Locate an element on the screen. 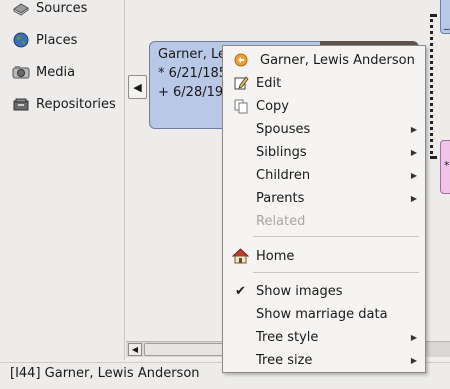 Image resolution: width=450 pixels, height=389 pixels. sidebar-item-label: Sources is located at coordinates (62, 8).